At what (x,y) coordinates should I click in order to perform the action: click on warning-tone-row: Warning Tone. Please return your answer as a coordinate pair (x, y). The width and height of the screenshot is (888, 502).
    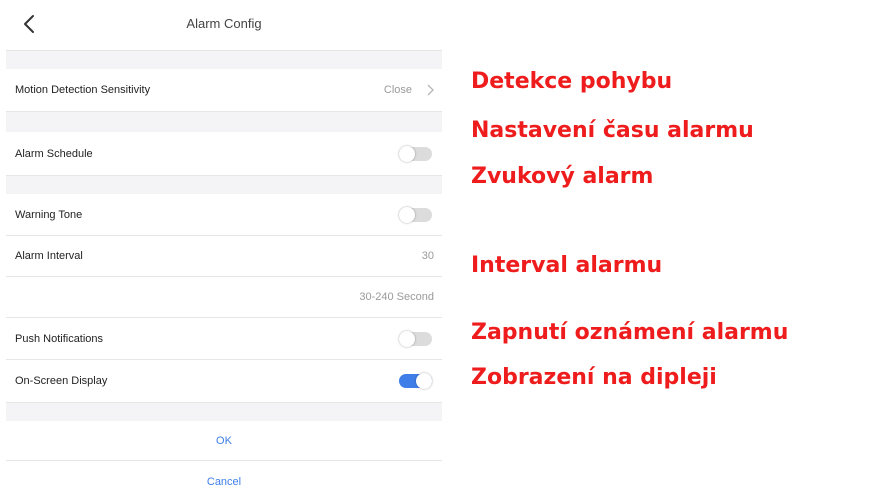
    Looking at the image, I should click on (224, 215).